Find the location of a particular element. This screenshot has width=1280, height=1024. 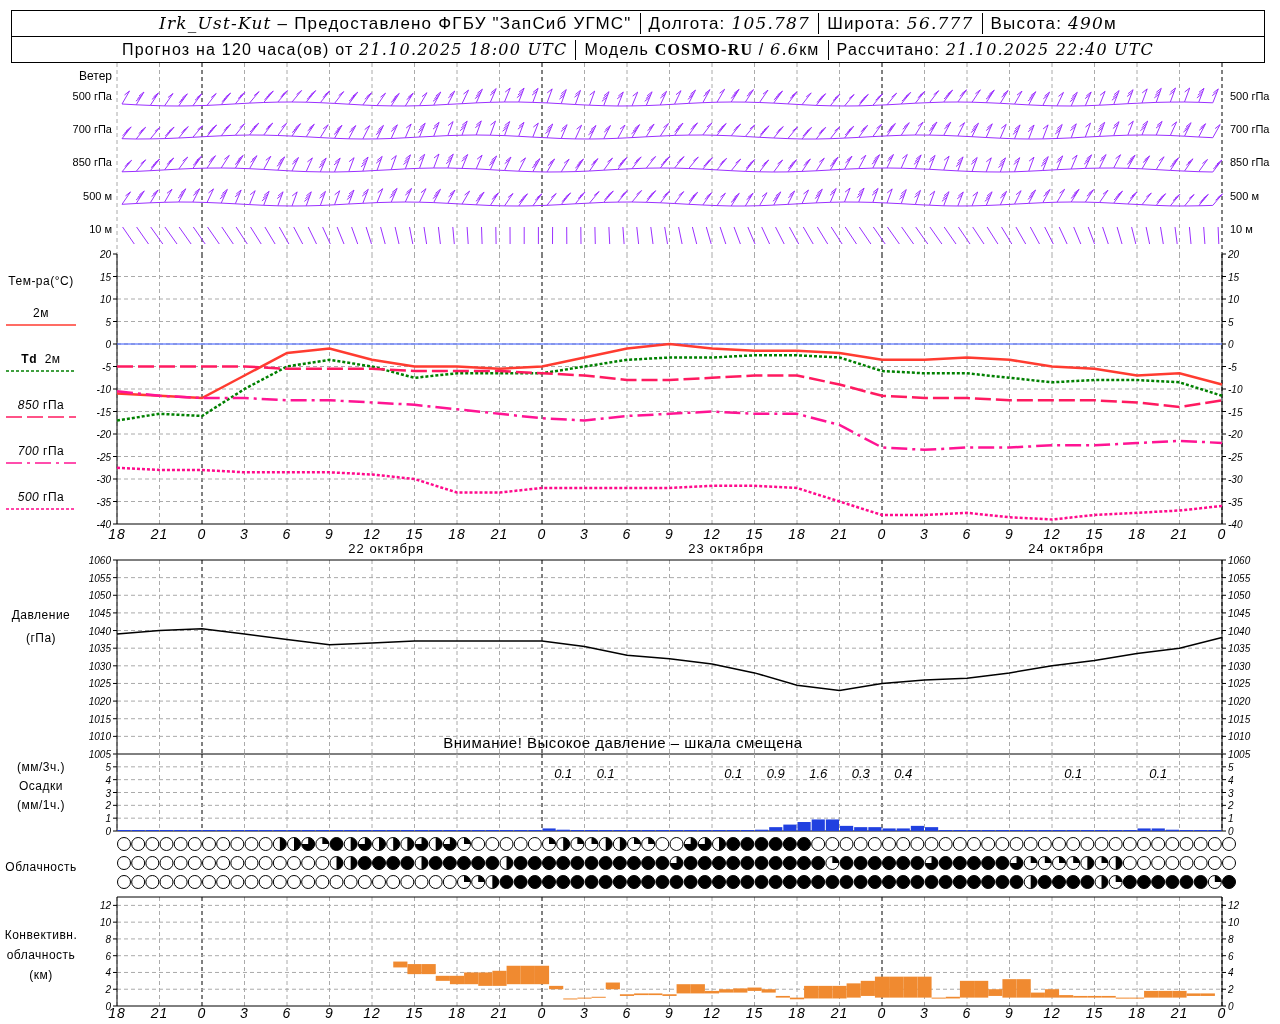

panel-title: Ветер is located at coordinates (95, 76).